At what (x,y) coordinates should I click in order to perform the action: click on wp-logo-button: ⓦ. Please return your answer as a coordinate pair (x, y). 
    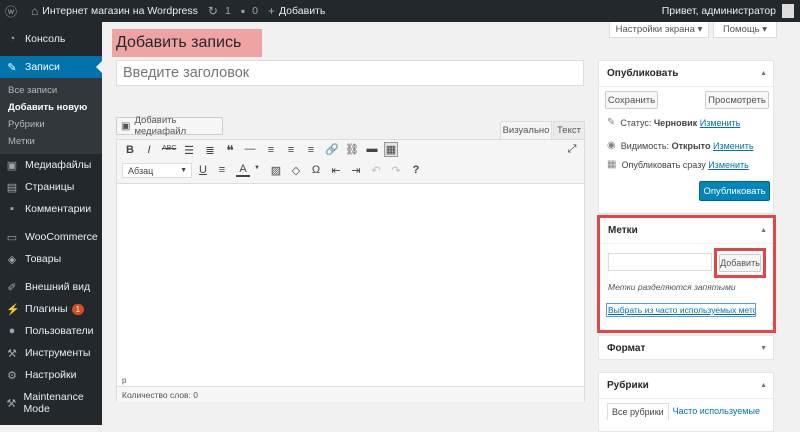
    Looking at the image, I should click on (13, 11).